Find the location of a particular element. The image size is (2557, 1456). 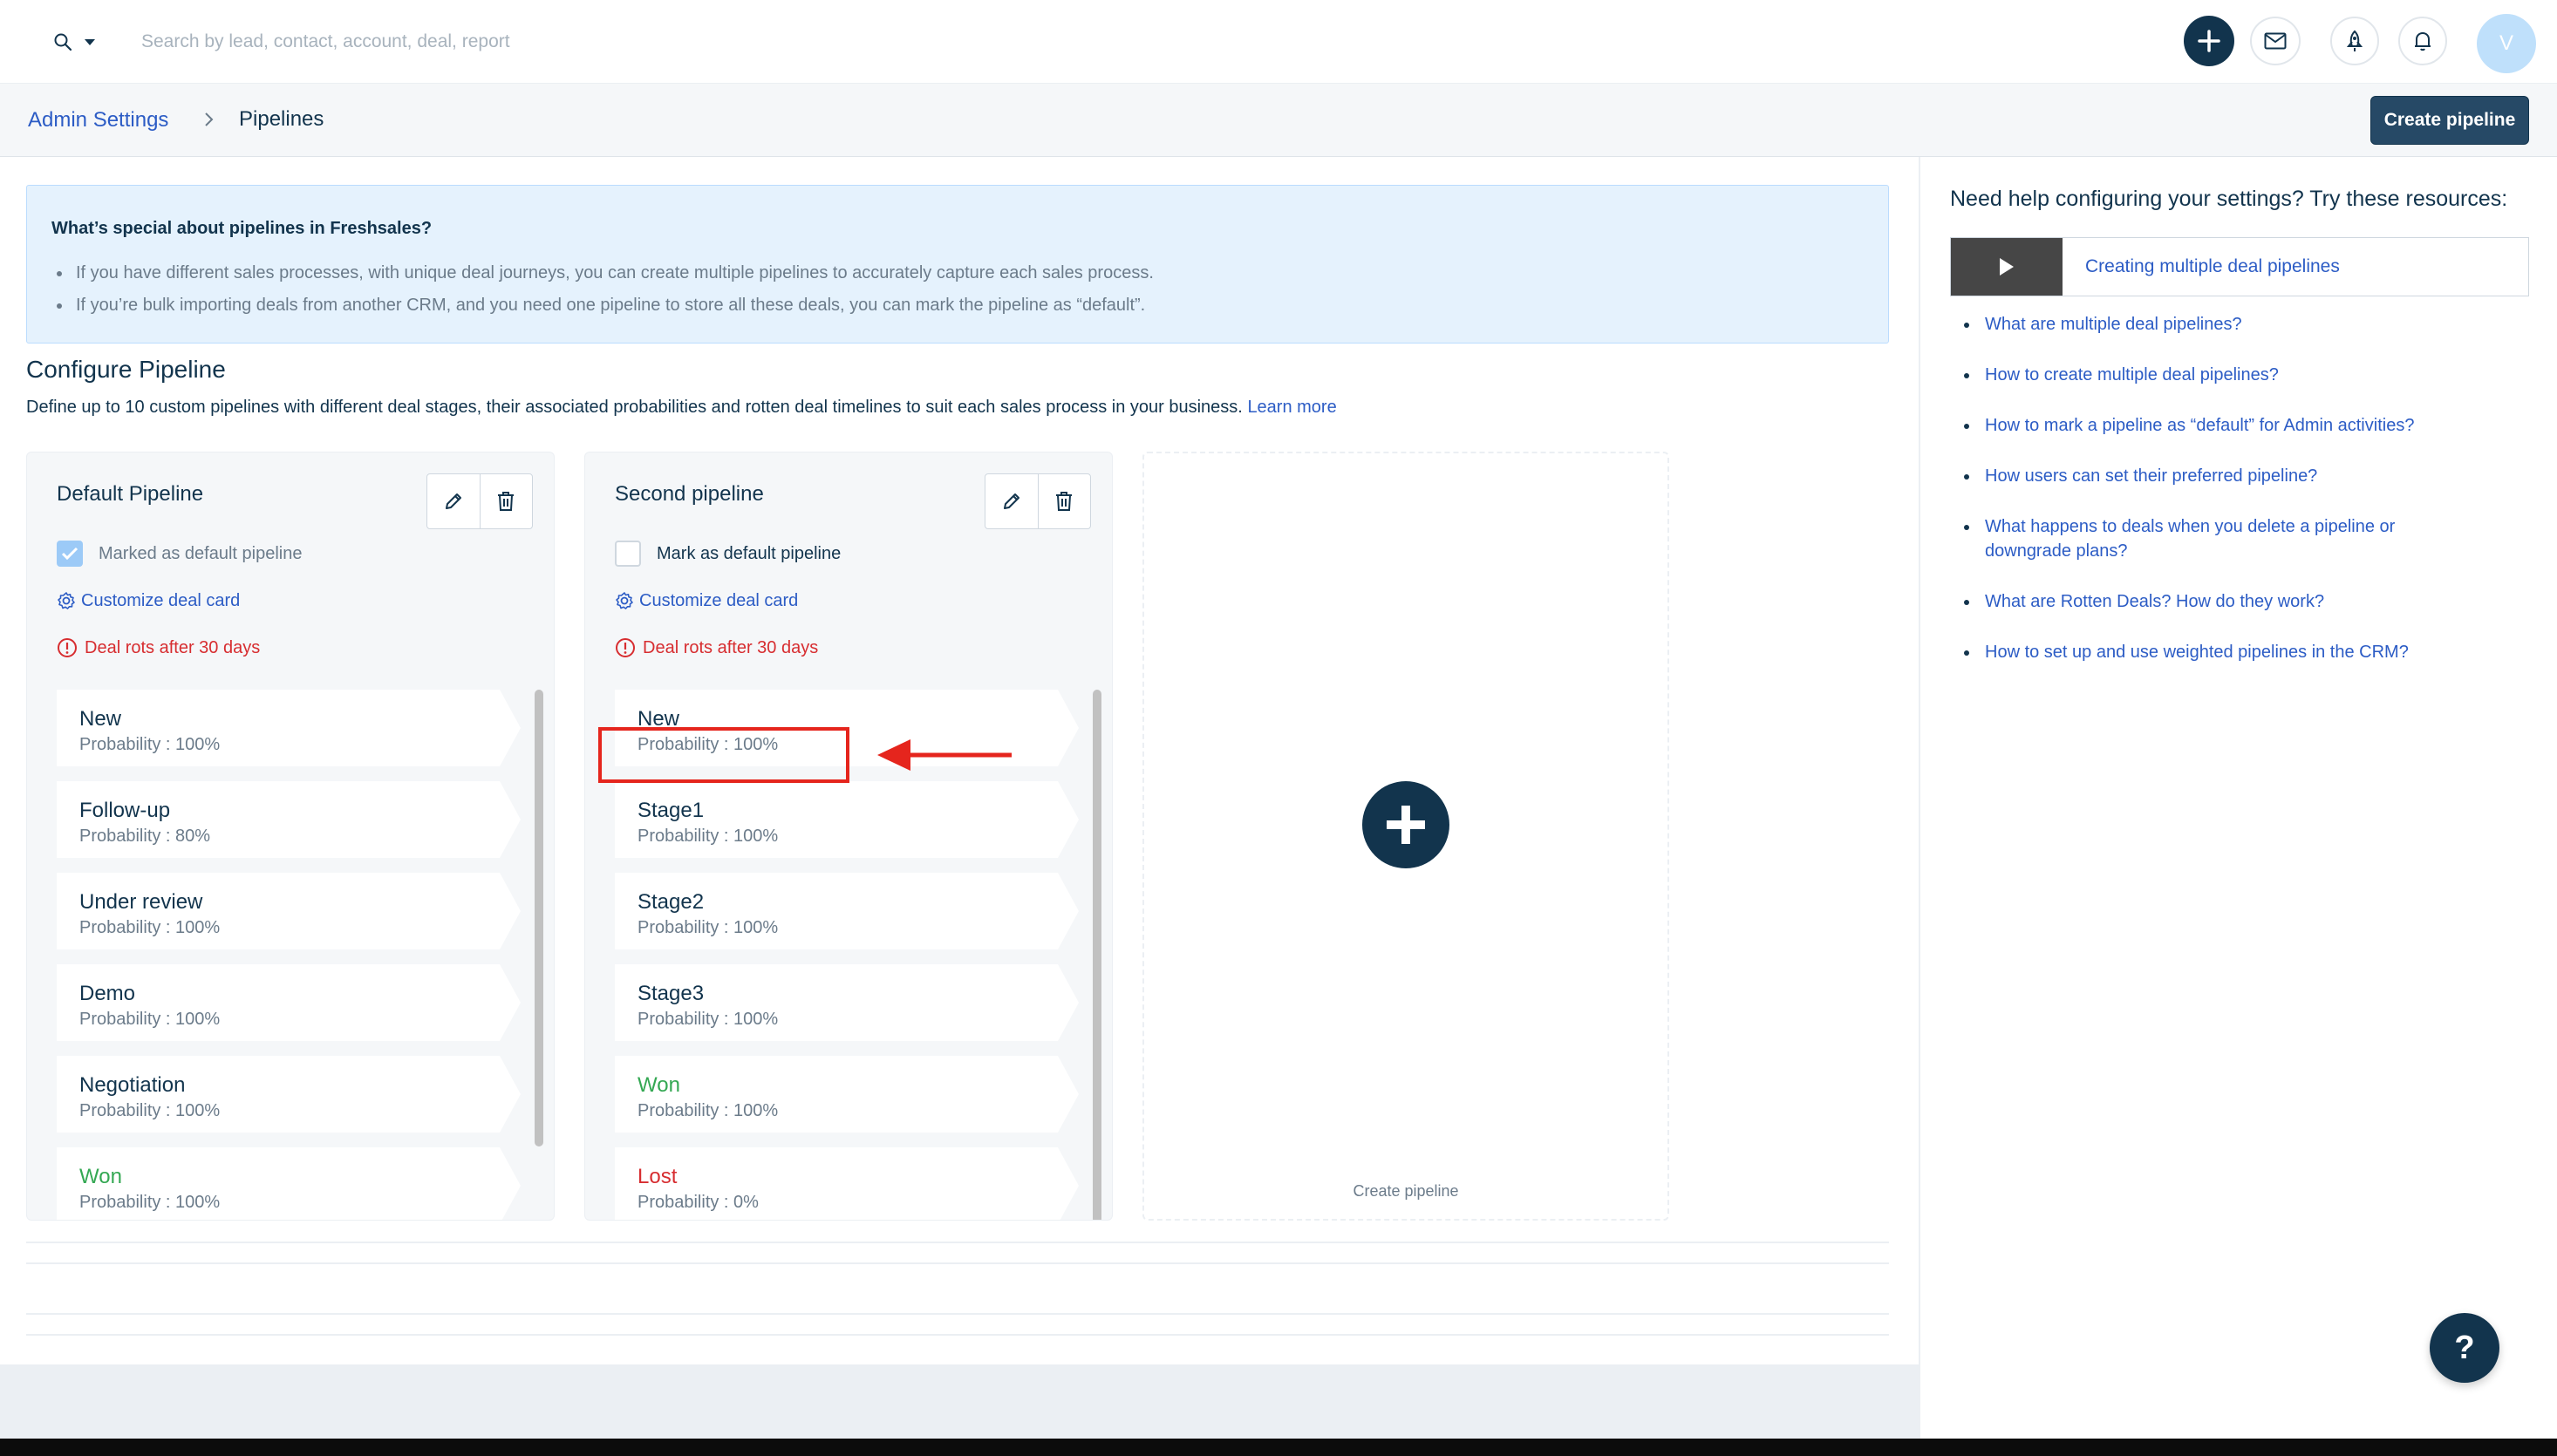

breadcrumb-admin-settings: Admin Settings is located at coordinates (98, 120).